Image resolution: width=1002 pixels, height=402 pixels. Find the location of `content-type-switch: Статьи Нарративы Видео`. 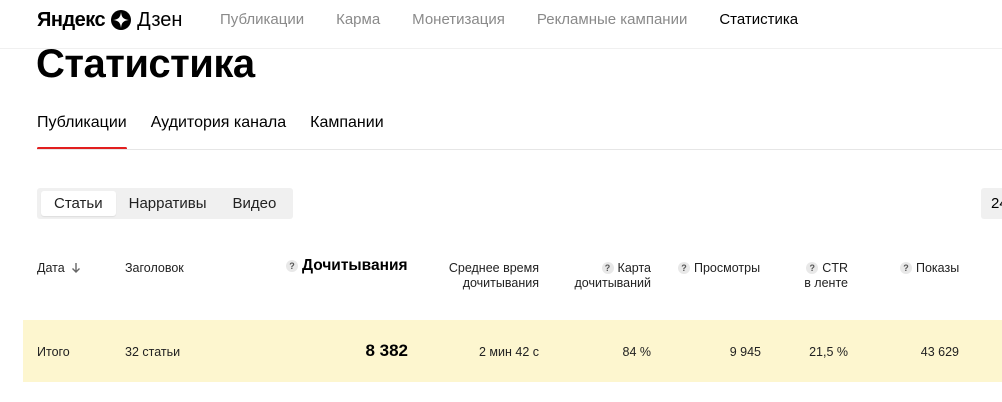

content-type-switch: Статьи Нарративы Видео is located at coordinates (165, 203).